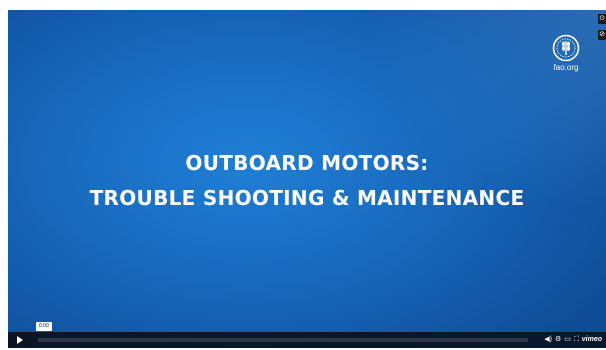  Describe the element at coordinates (307, 198) in the screenshot. I see `video-title-line2: TROUBLE SHOOTING & MAINTENANCE` at that location.